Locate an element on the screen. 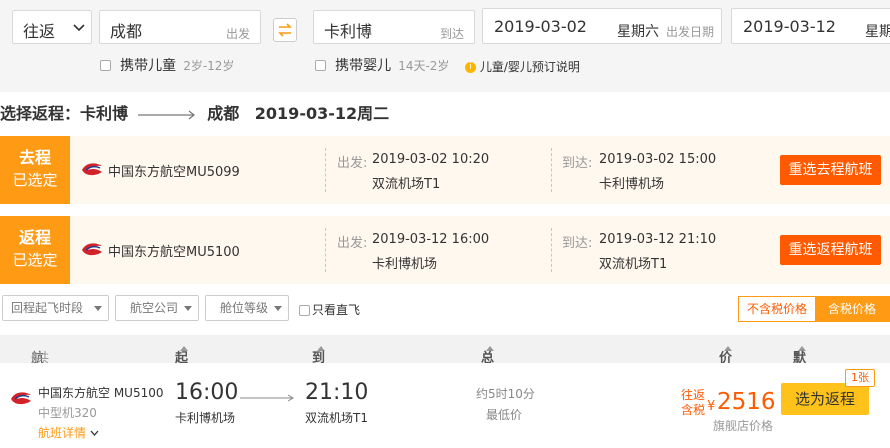 This screenshot has height=448, width=890. return-date-input: 2019-03-12 星期 is located at coordinates (810, 26).